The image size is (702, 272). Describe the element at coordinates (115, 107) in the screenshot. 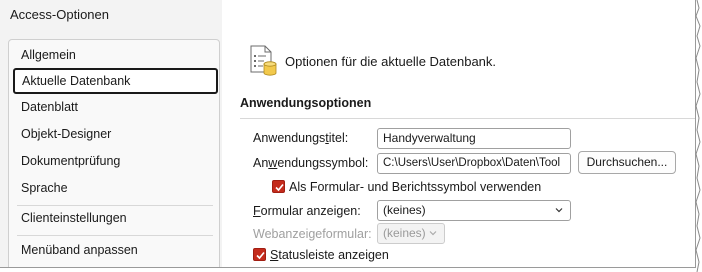

I see `nav-item-datenblatt: Datenblatt` at that location.